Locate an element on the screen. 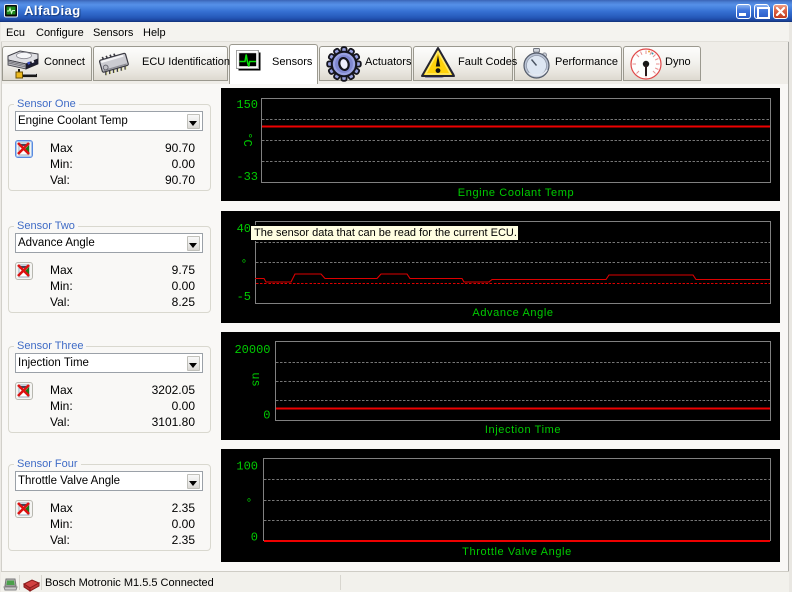 The height and width of the screenshot is (592, 792). svg-text: -5 is located at coordinates (244, 297).